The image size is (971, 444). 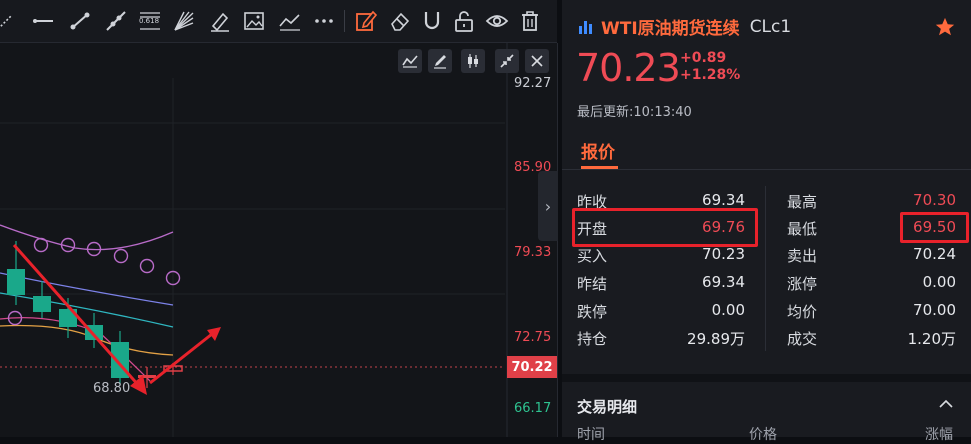 I want to click on highlight-low-box, so click(x=934, y=227).